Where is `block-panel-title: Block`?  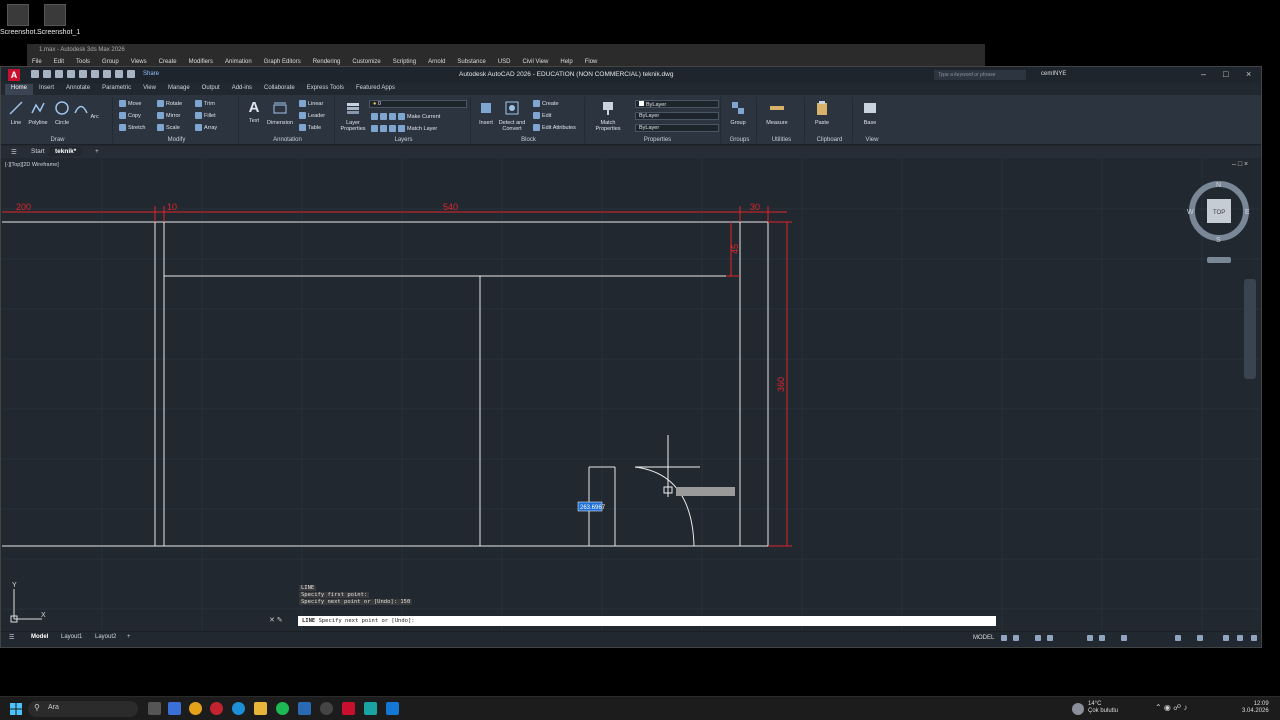
block-panel-title: Block is located at coordinates (528, 140).